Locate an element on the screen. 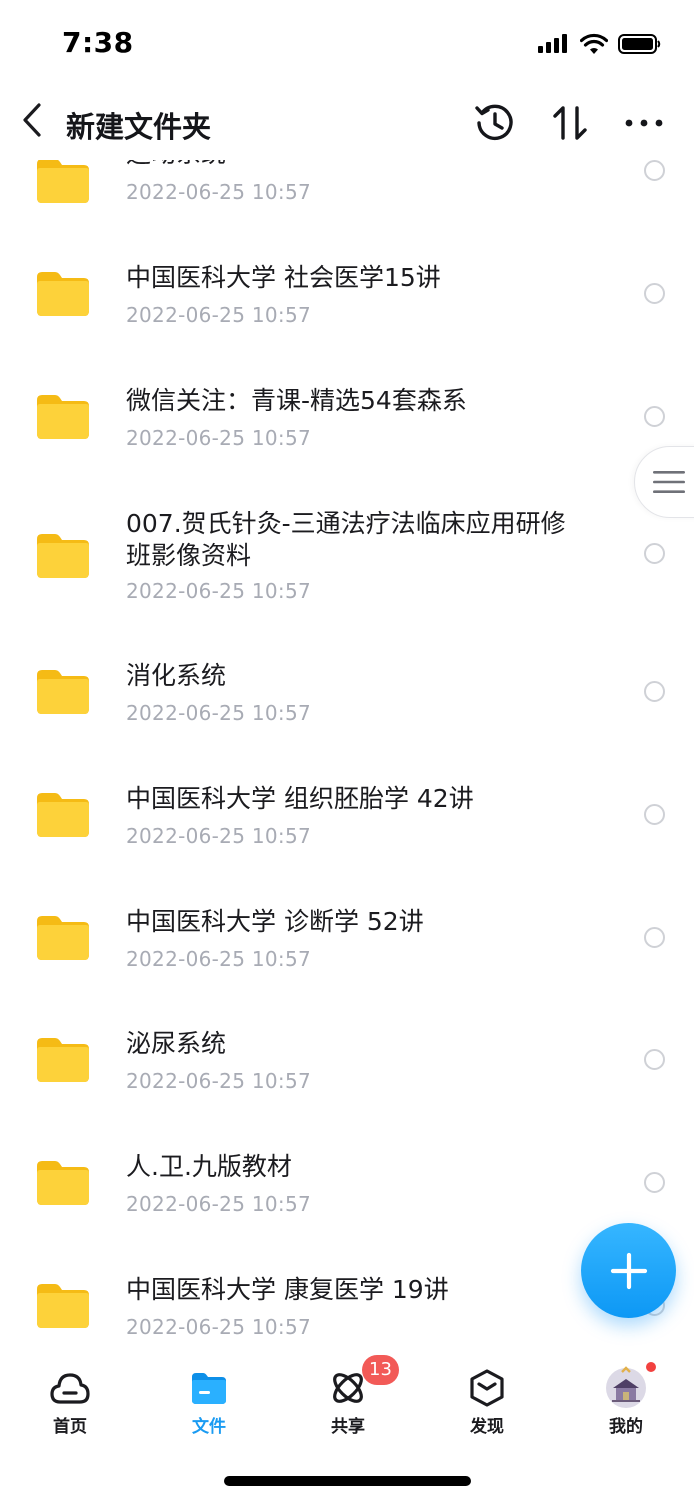  more-button is located at coordinates (644, 123).